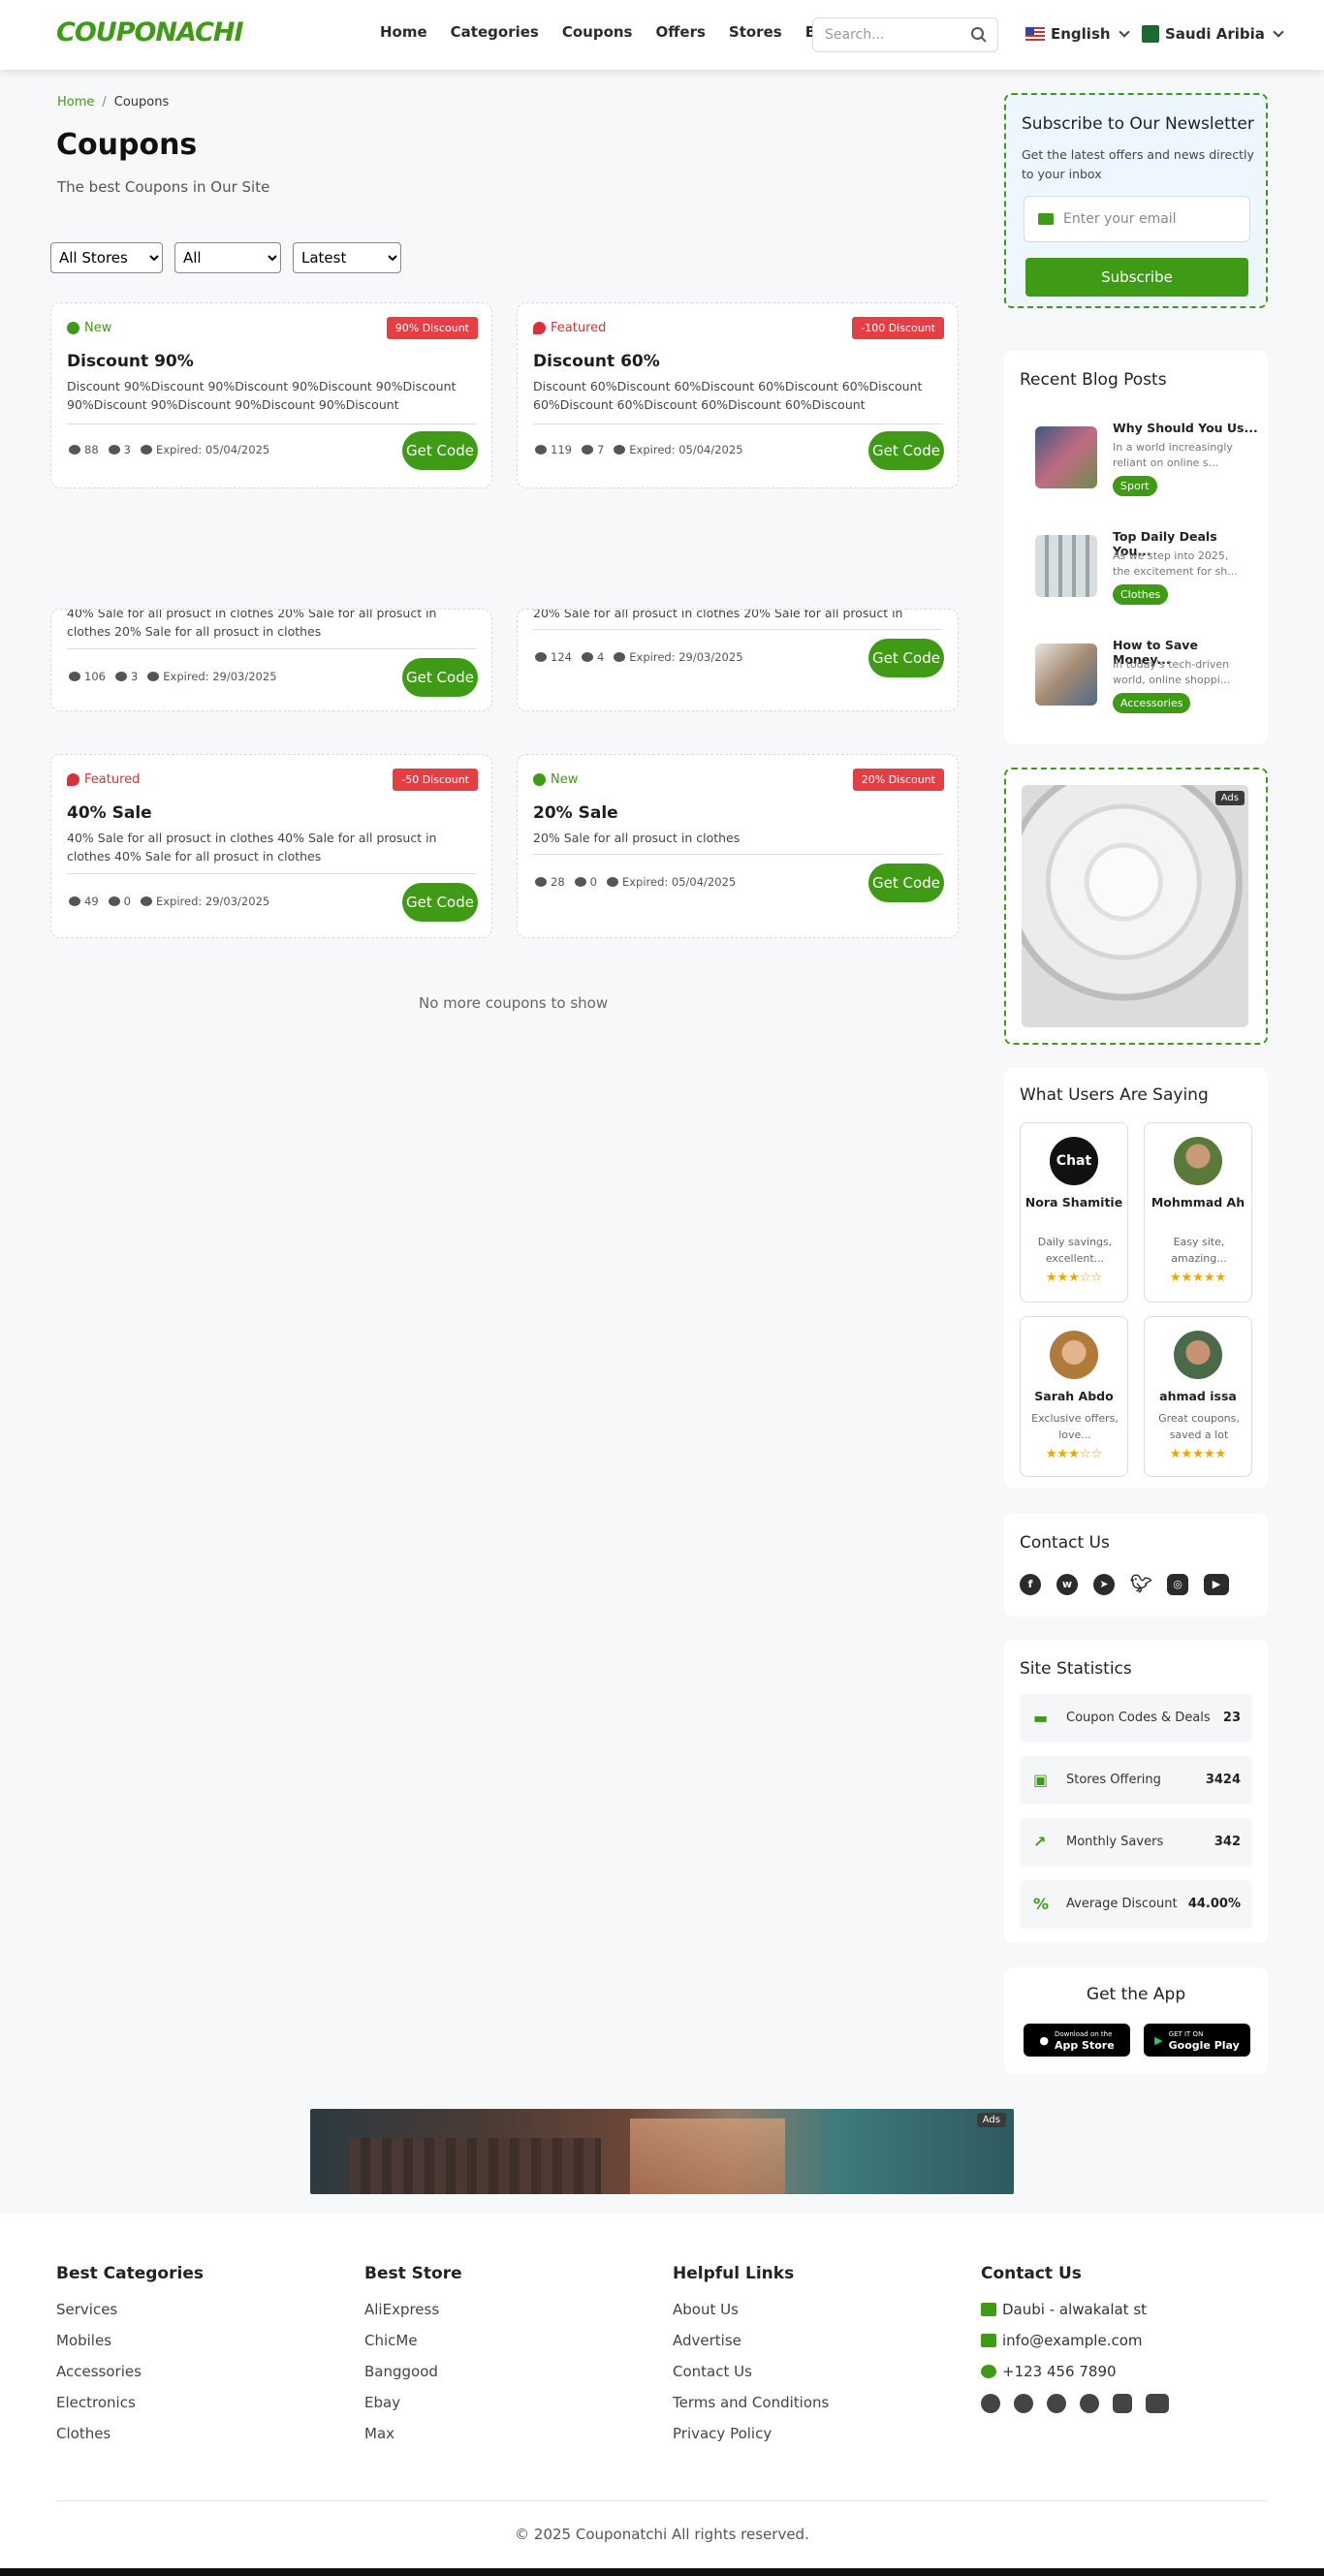  I want to click on breadcrumb: Home / Coupons, so click(113, 102).